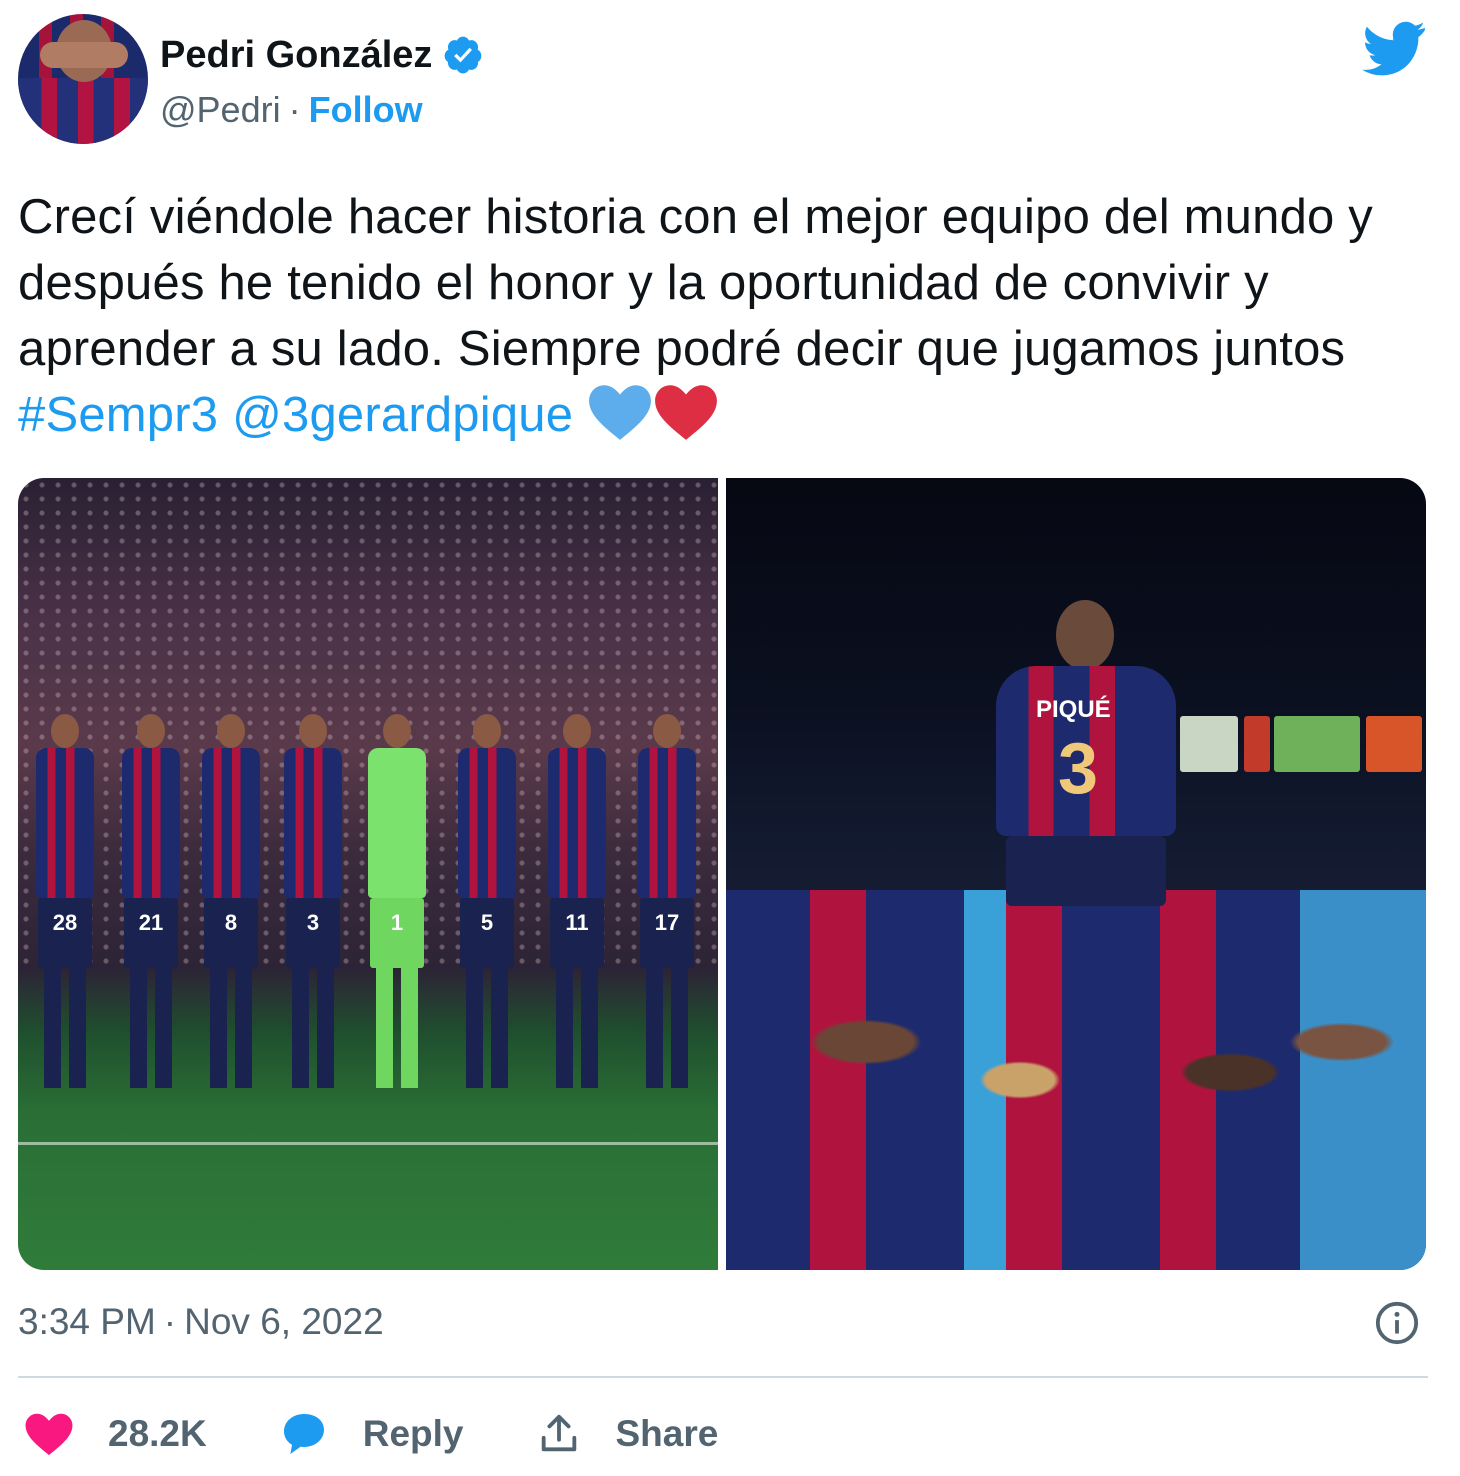  What do you see at coordinates (65, 922) in the screenshot?
I see `jersey-number: 28` at bounding box center [65, 922].